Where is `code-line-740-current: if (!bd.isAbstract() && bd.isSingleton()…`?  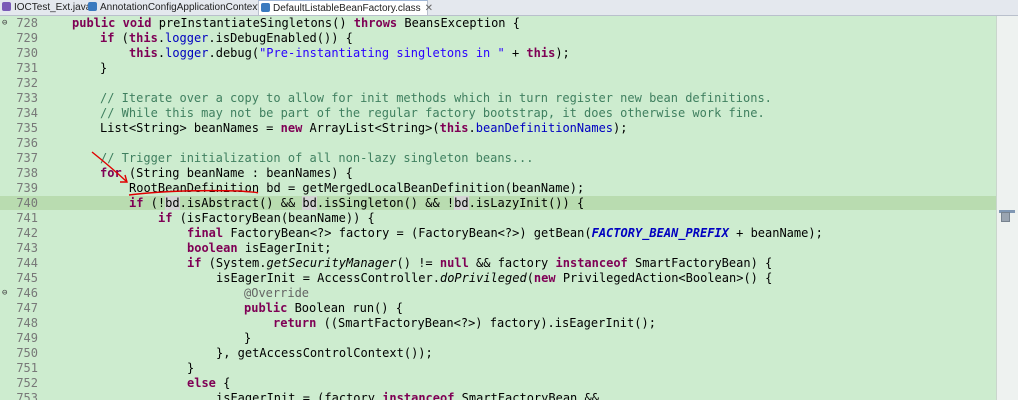
code-line-740-current: if (!bd.isAbstract() && bd.isSingleton()… is located at coordinates (532, 203).